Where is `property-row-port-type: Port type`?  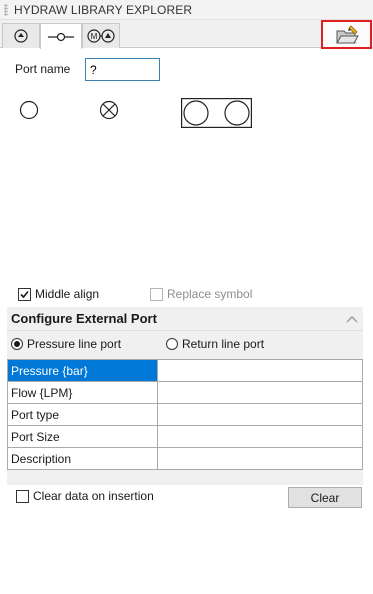 property-row-port-type: Port type is located at coordinates (185, 414).